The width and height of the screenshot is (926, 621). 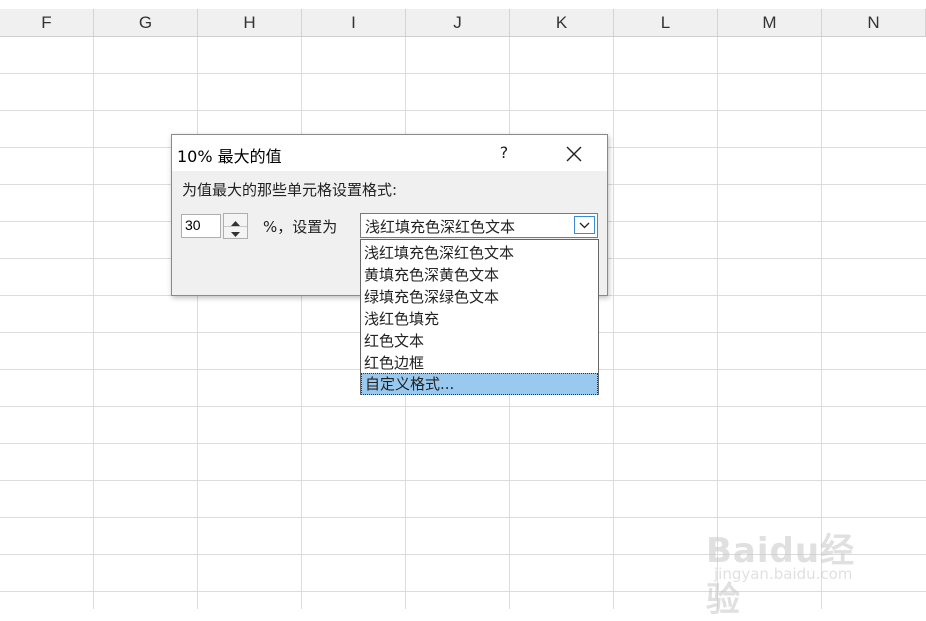 What do you see at coordinates (290, 190) in the screenshot?
I see `prompt-label: 为值最大的那些单元格设置格式:` at bounding box center [290, 190].